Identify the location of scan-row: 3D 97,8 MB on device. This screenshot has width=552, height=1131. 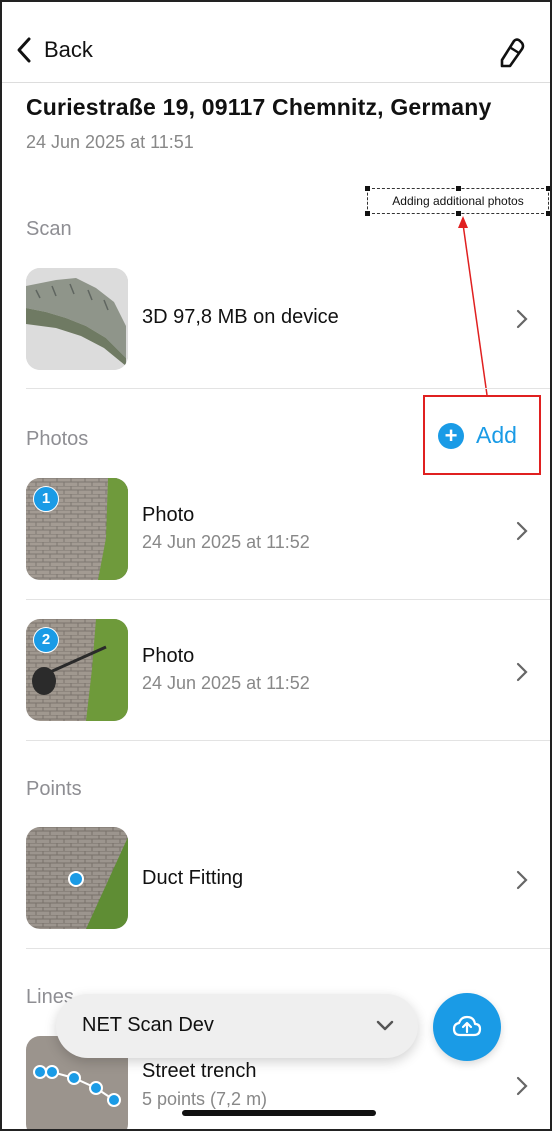
(276, 320).